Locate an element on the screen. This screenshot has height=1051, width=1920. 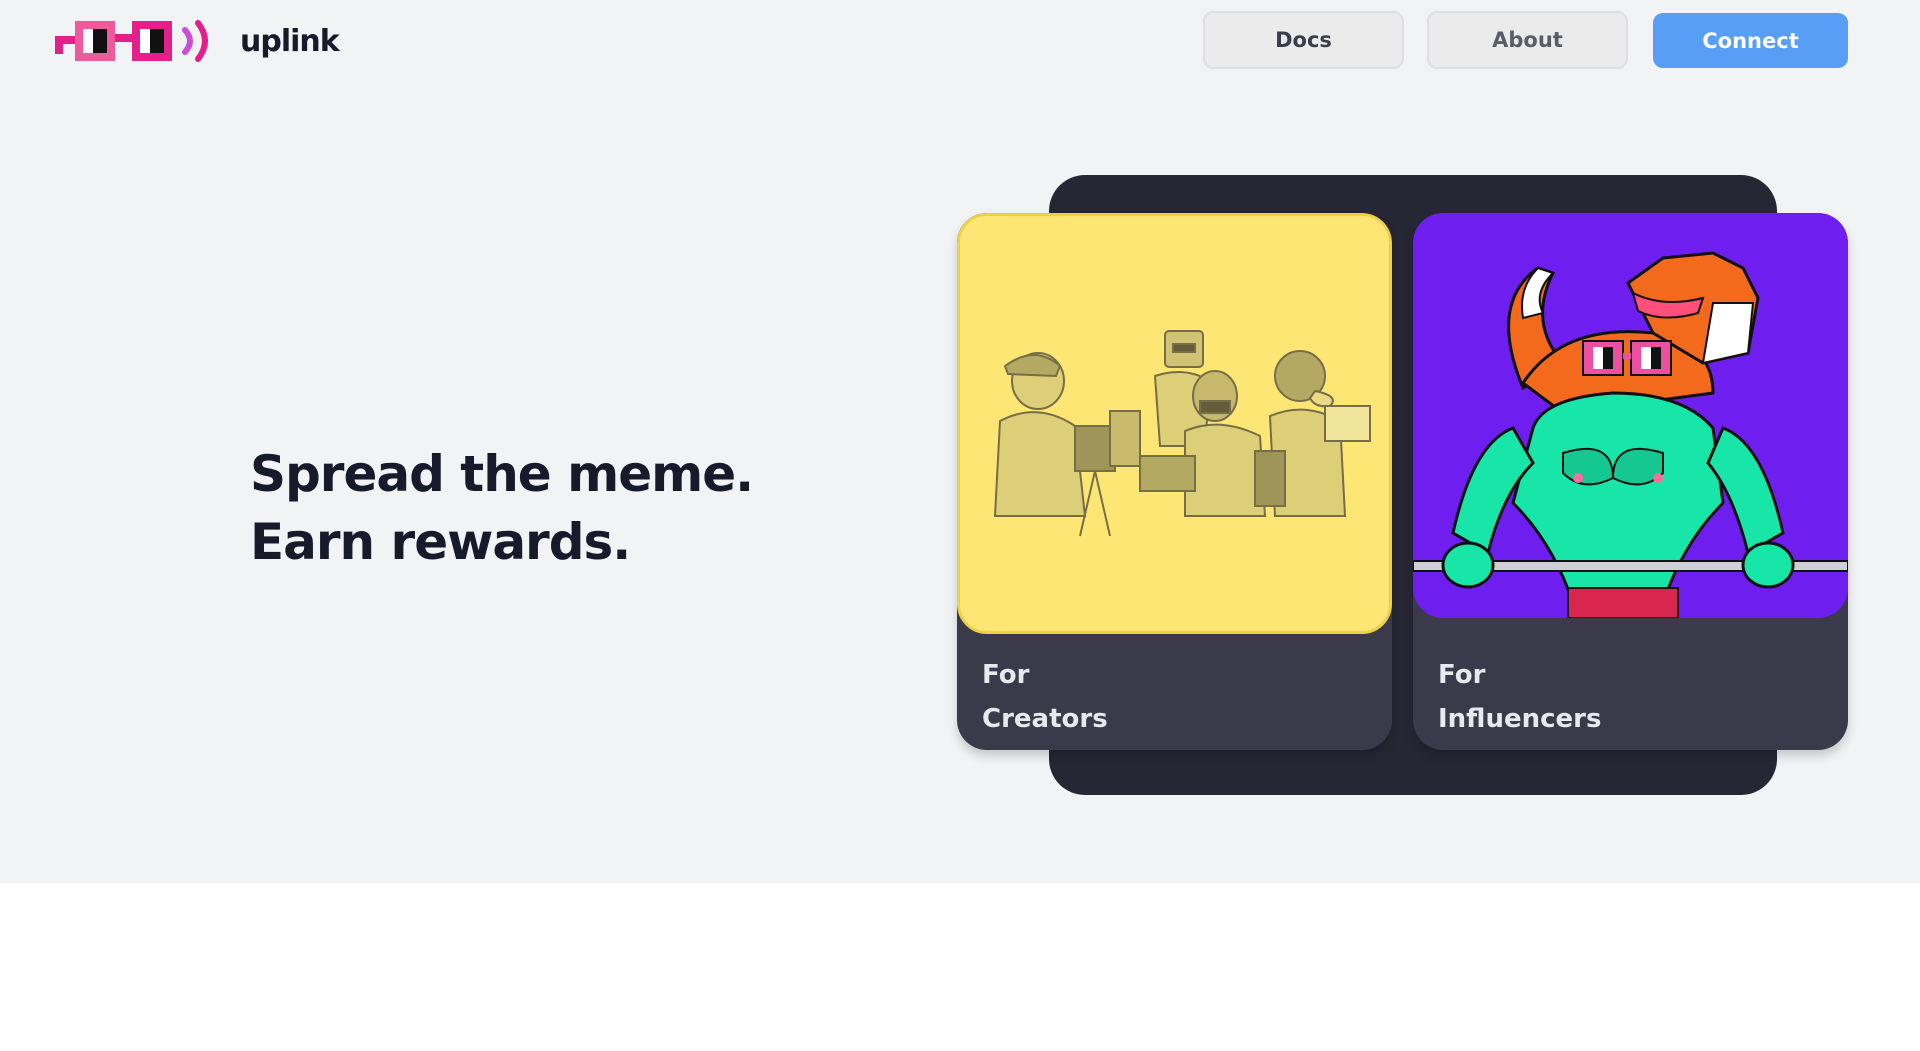
buff-fox-icon is located at coordinates (1630, 435).